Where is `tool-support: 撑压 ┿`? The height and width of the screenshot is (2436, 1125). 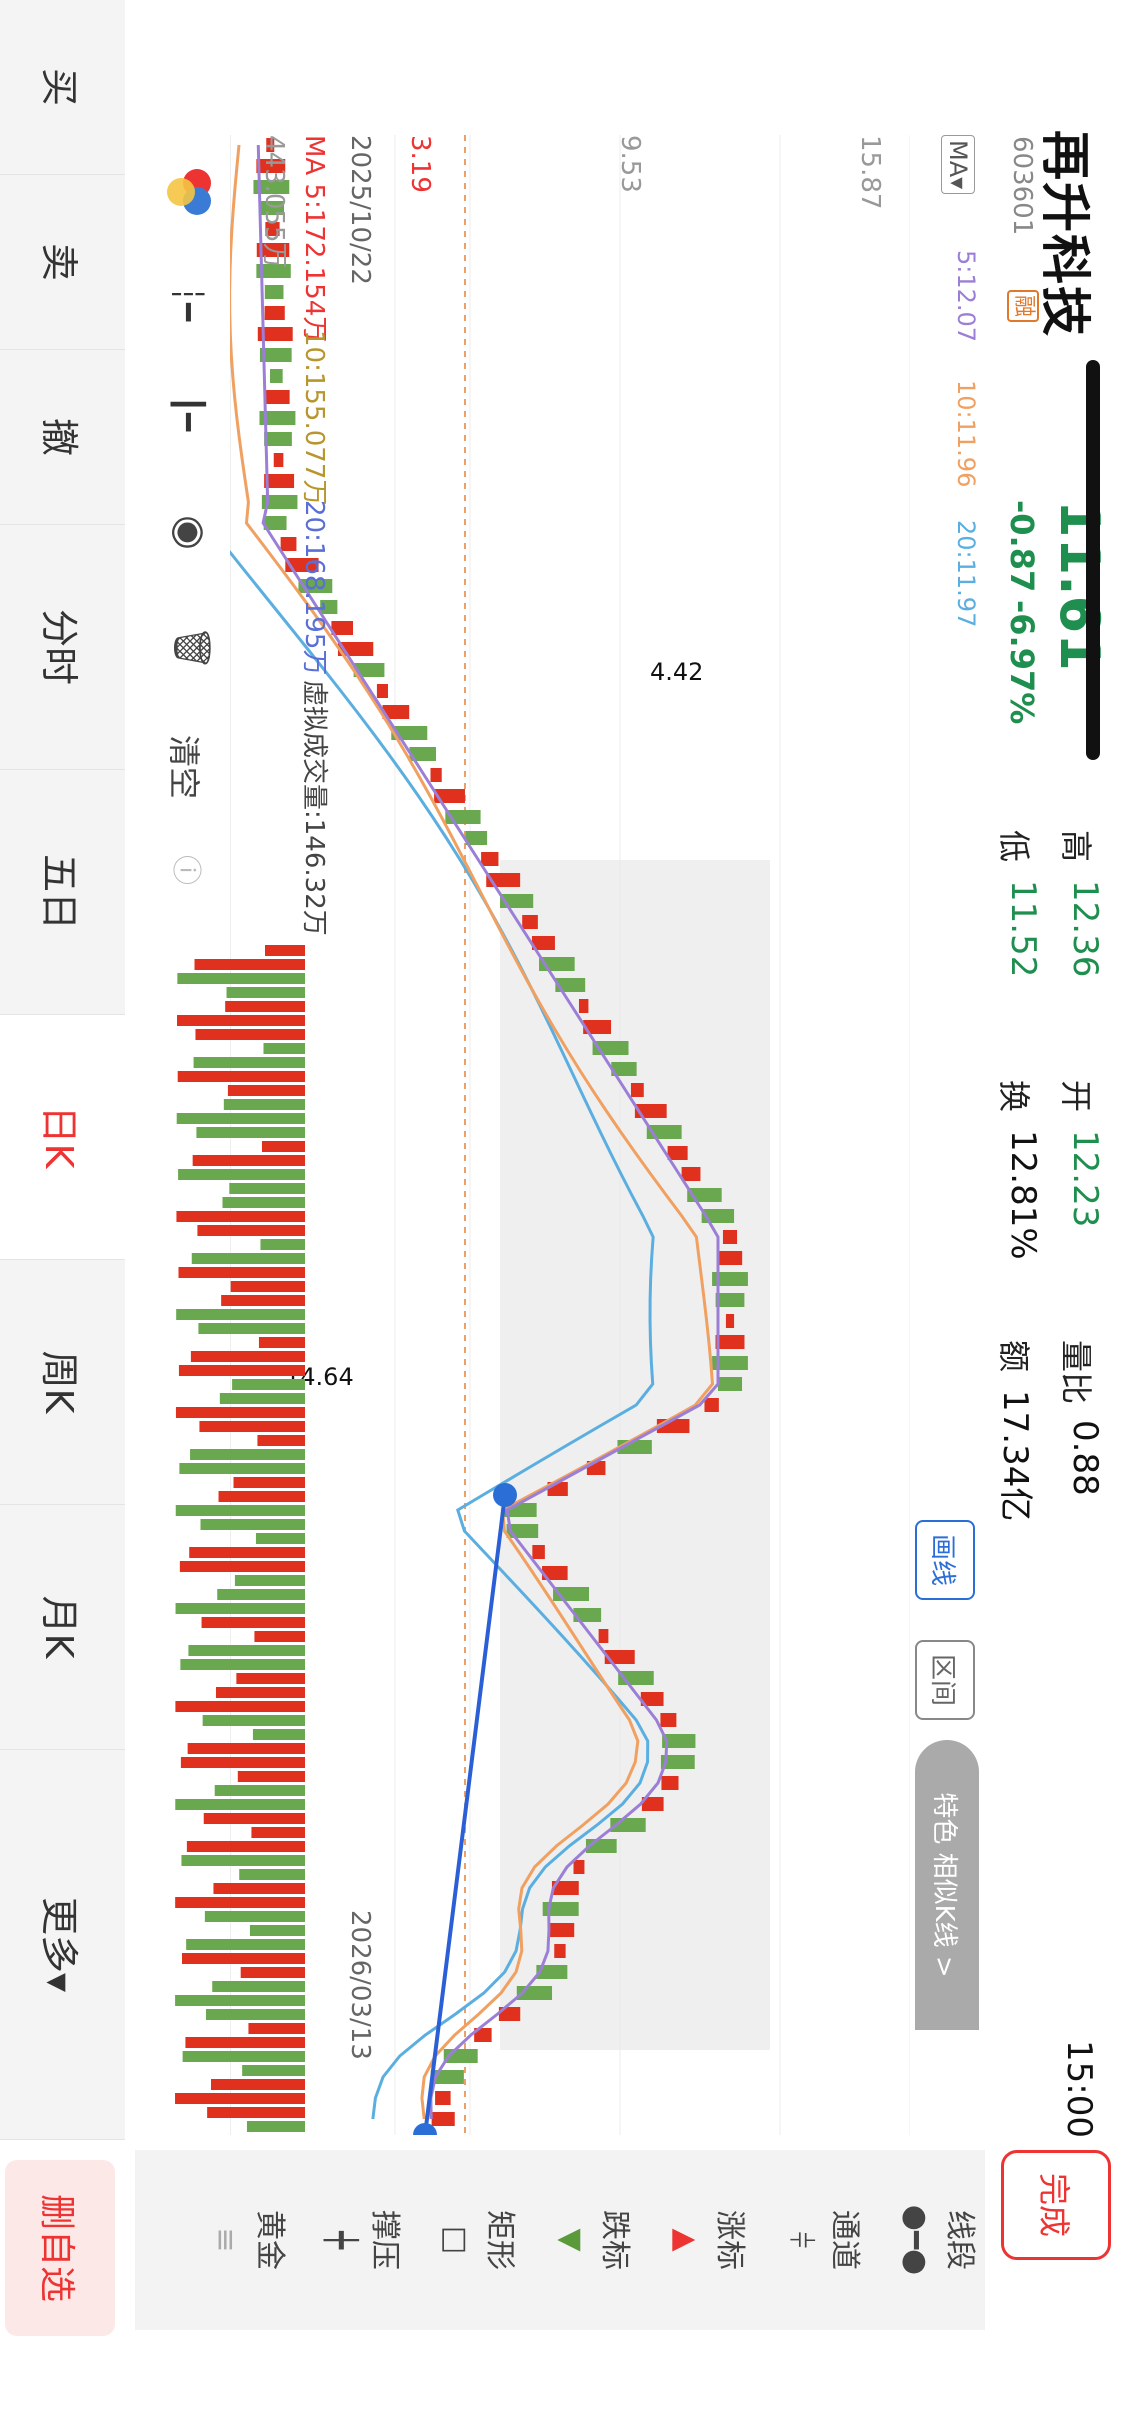 tool-support: 撑压 ┿ is located at coordinates (355, 2240).